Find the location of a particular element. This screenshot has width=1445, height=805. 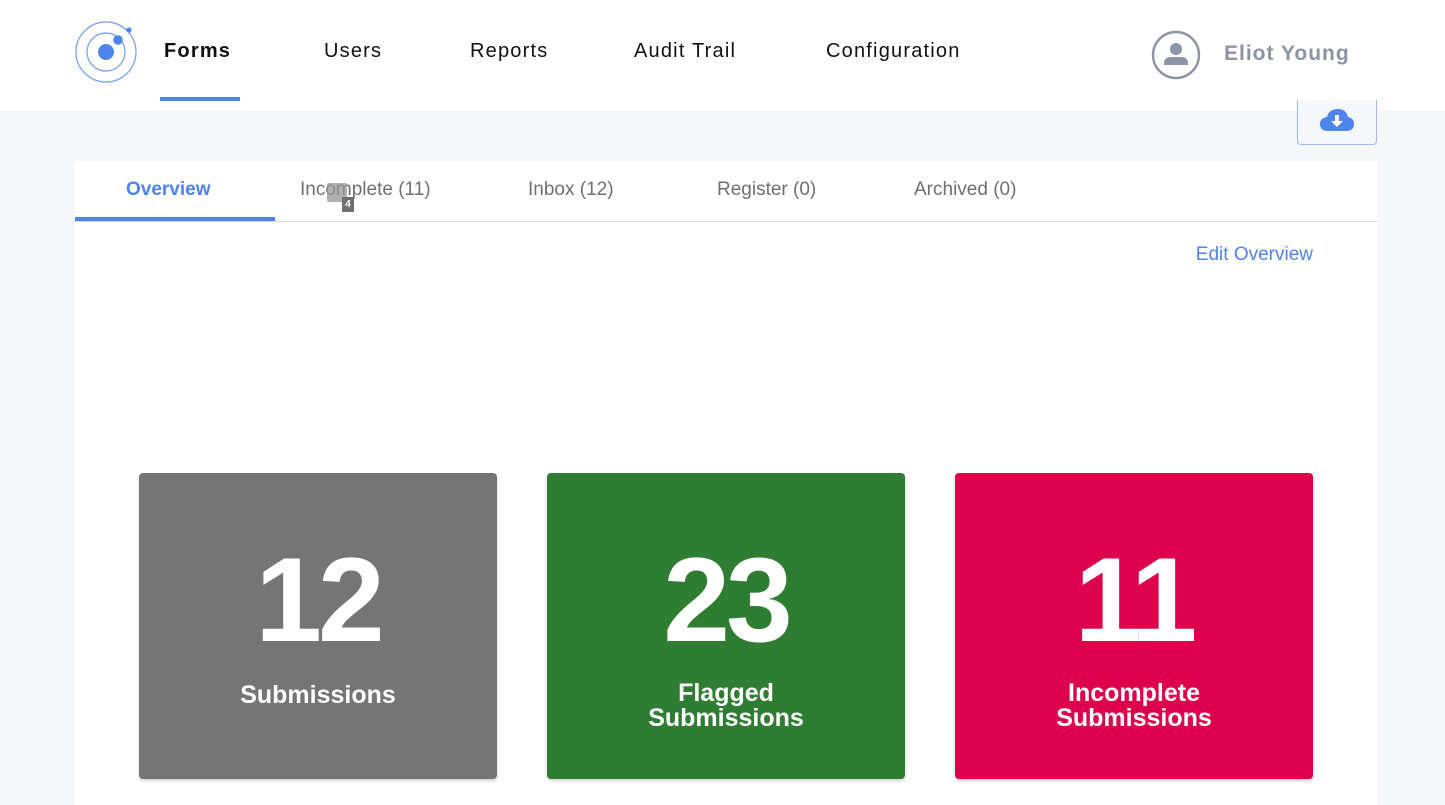

tab-register: Register (0) is located at coordinates (766, 190).